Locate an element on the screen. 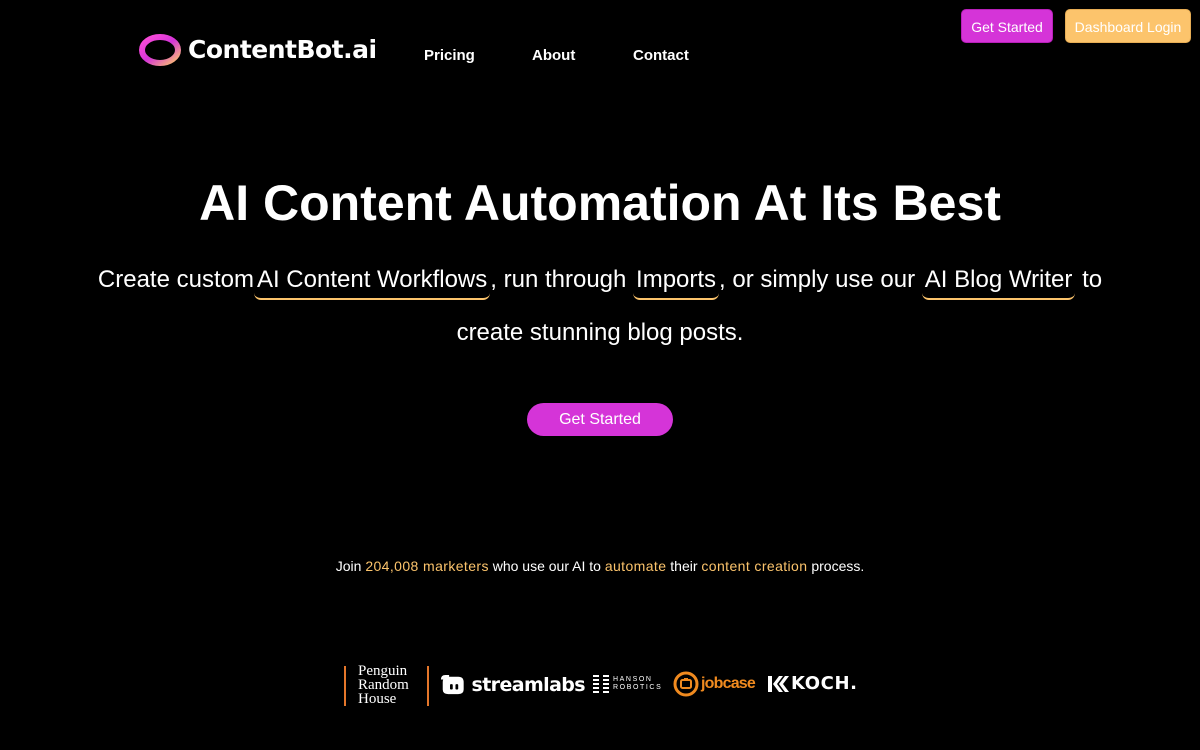 This screenshot has height=750, width=1200. penguin-line2: Random is located at coordinates (383, 685).